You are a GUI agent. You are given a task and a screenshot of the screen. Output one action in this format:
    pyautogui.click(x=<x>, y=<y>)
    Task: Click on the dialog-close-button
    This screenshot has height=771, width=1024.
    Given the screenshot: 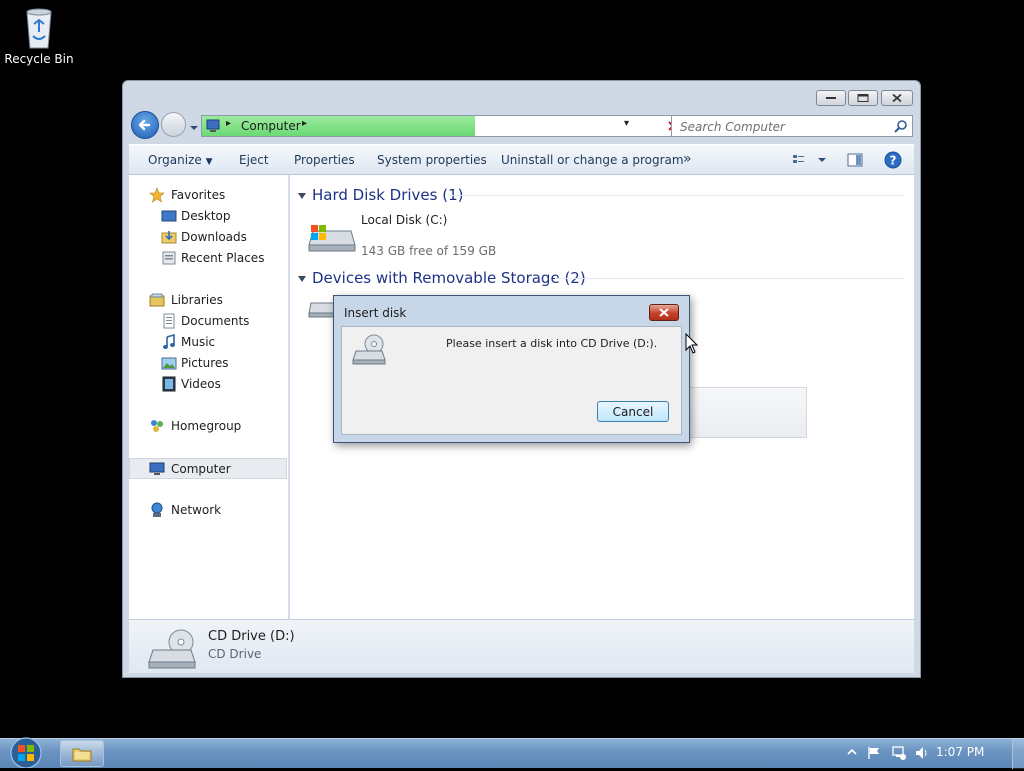 What is the action you would take?
    pyautogui.click(x=664, y=312)
    